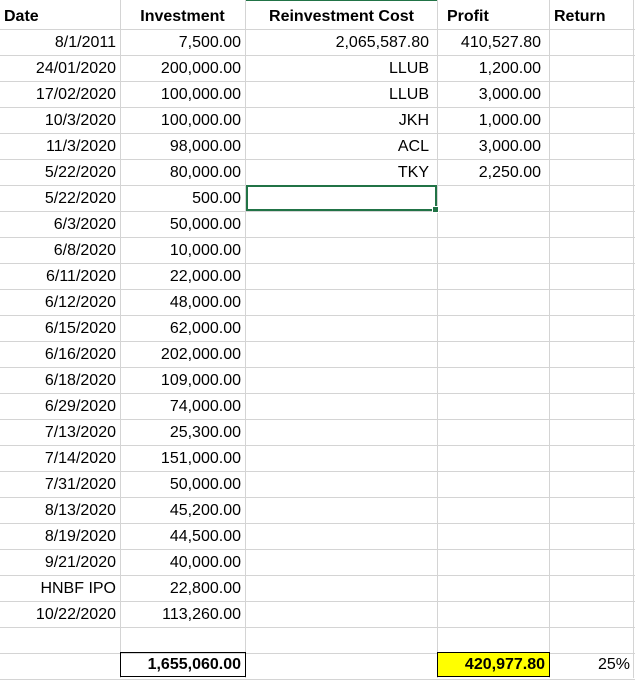 The image size is (635, 680). What do you see at coordinates (60, 589) in the screenshot?
I see `cell-date: HNBF IPO` at bounding box center [60, 589].